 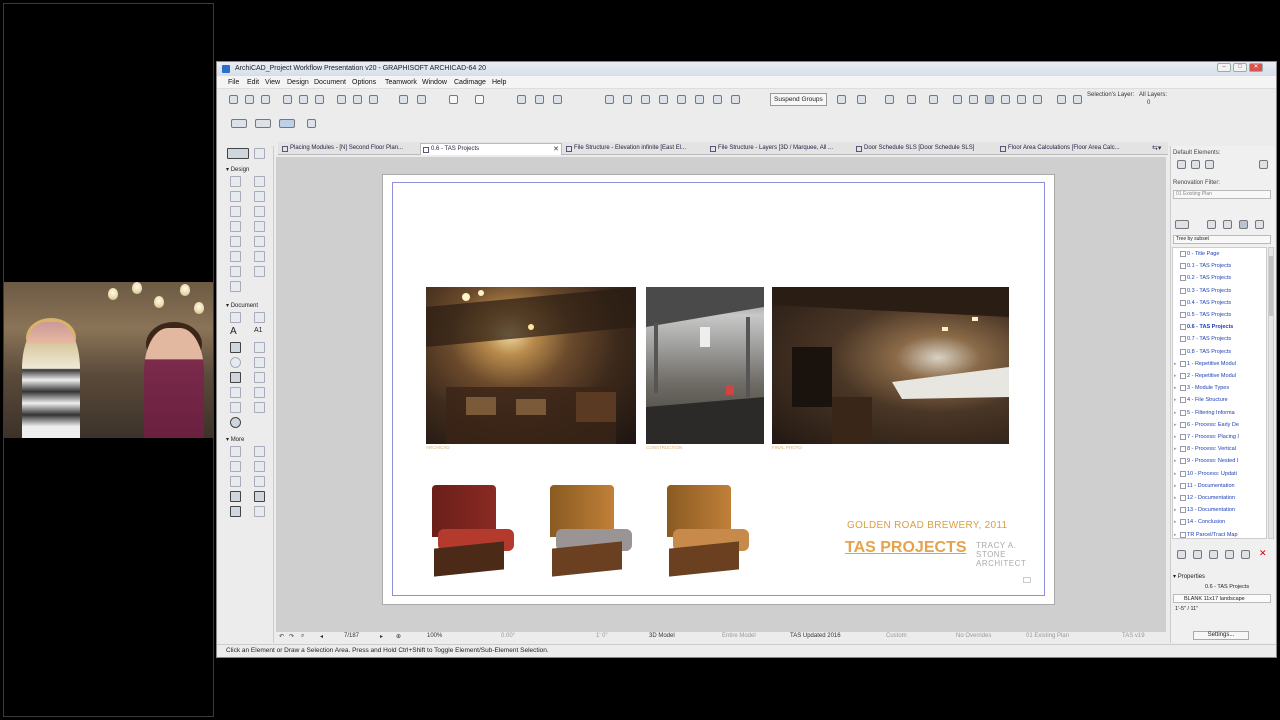 What do you see at coordinates (259, 153) in the screenshot?
I see `marquee-tool` at bounding box center [259, 153].